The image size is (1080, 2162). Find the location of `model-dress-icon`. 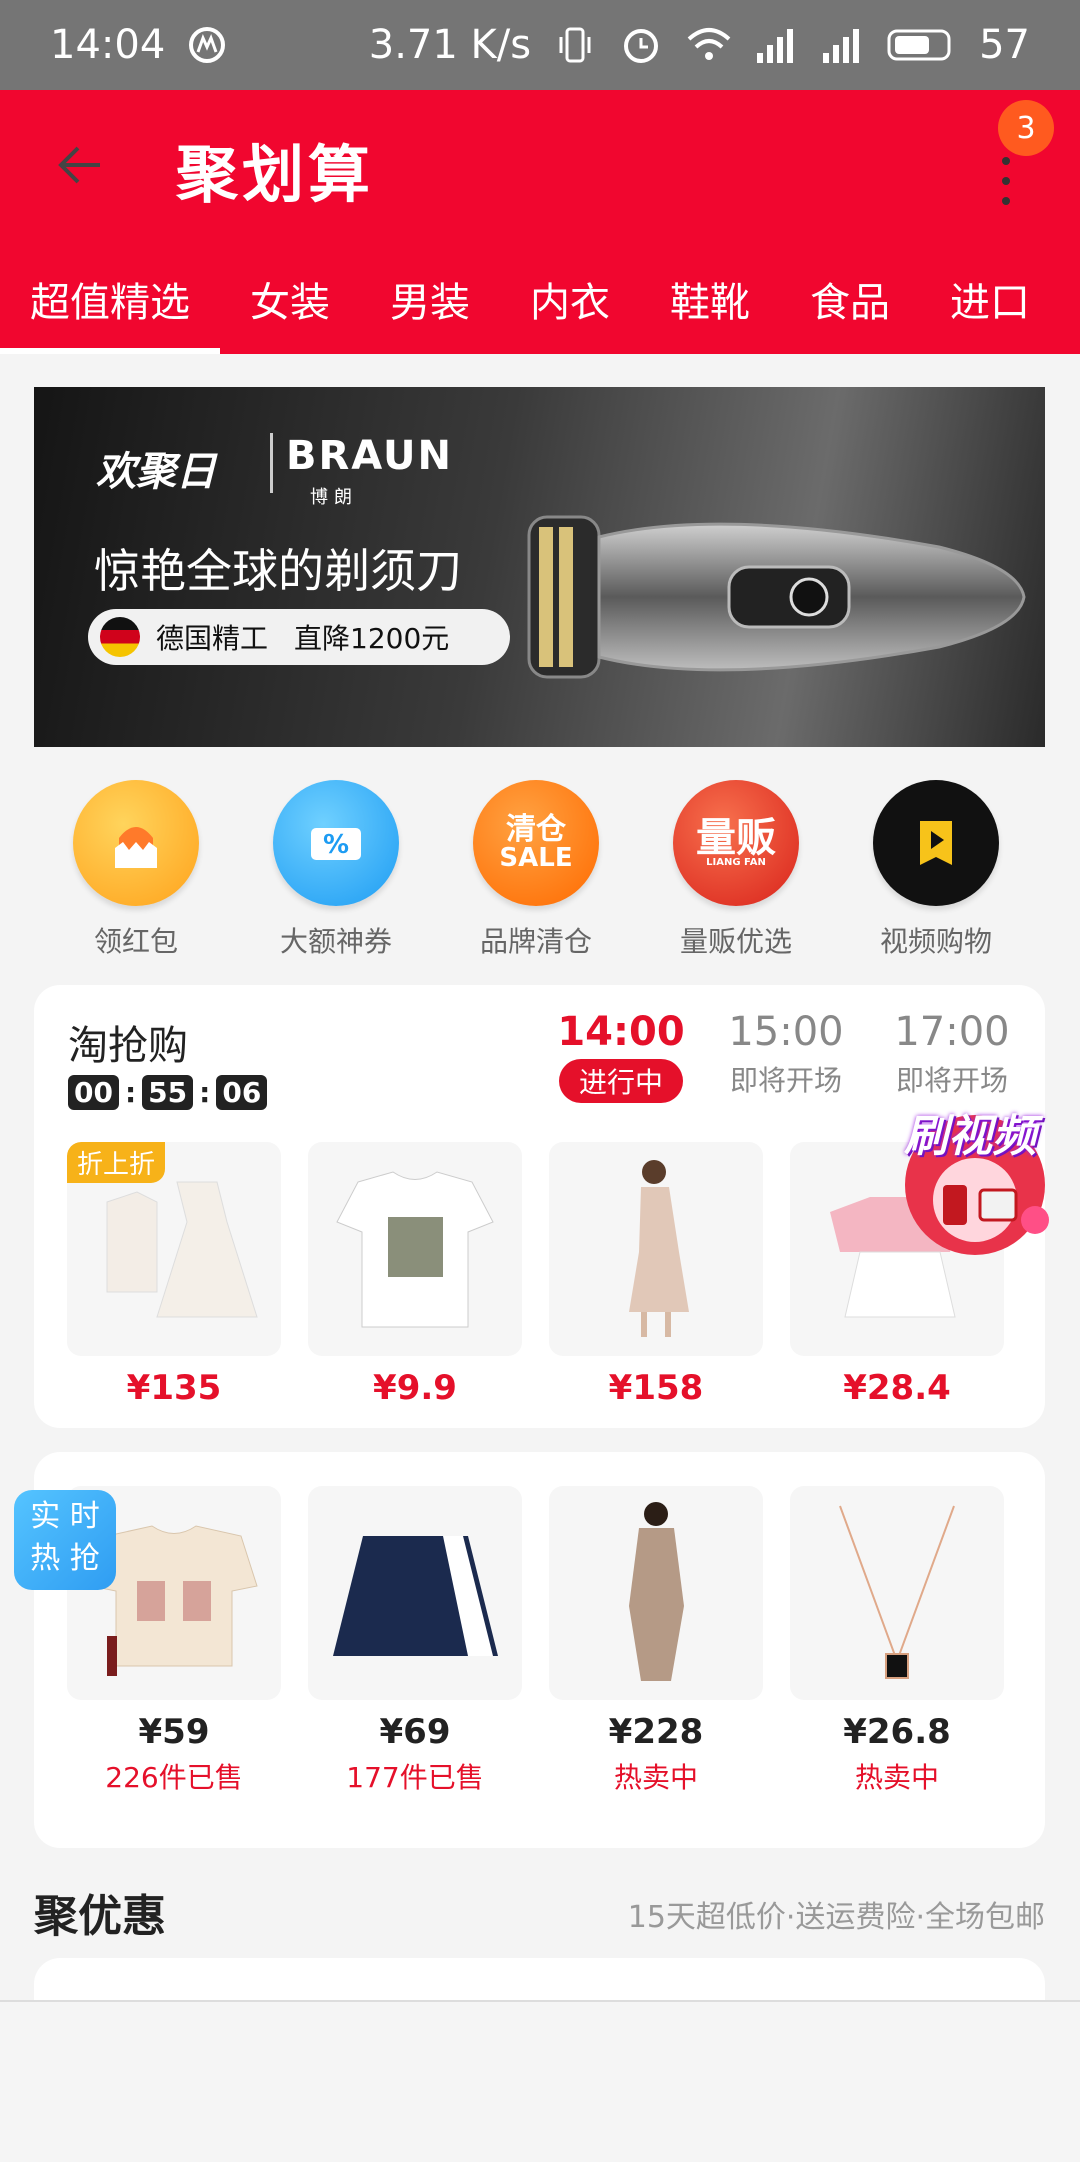

model-dress-icon is located at coordinates (656, 1249).